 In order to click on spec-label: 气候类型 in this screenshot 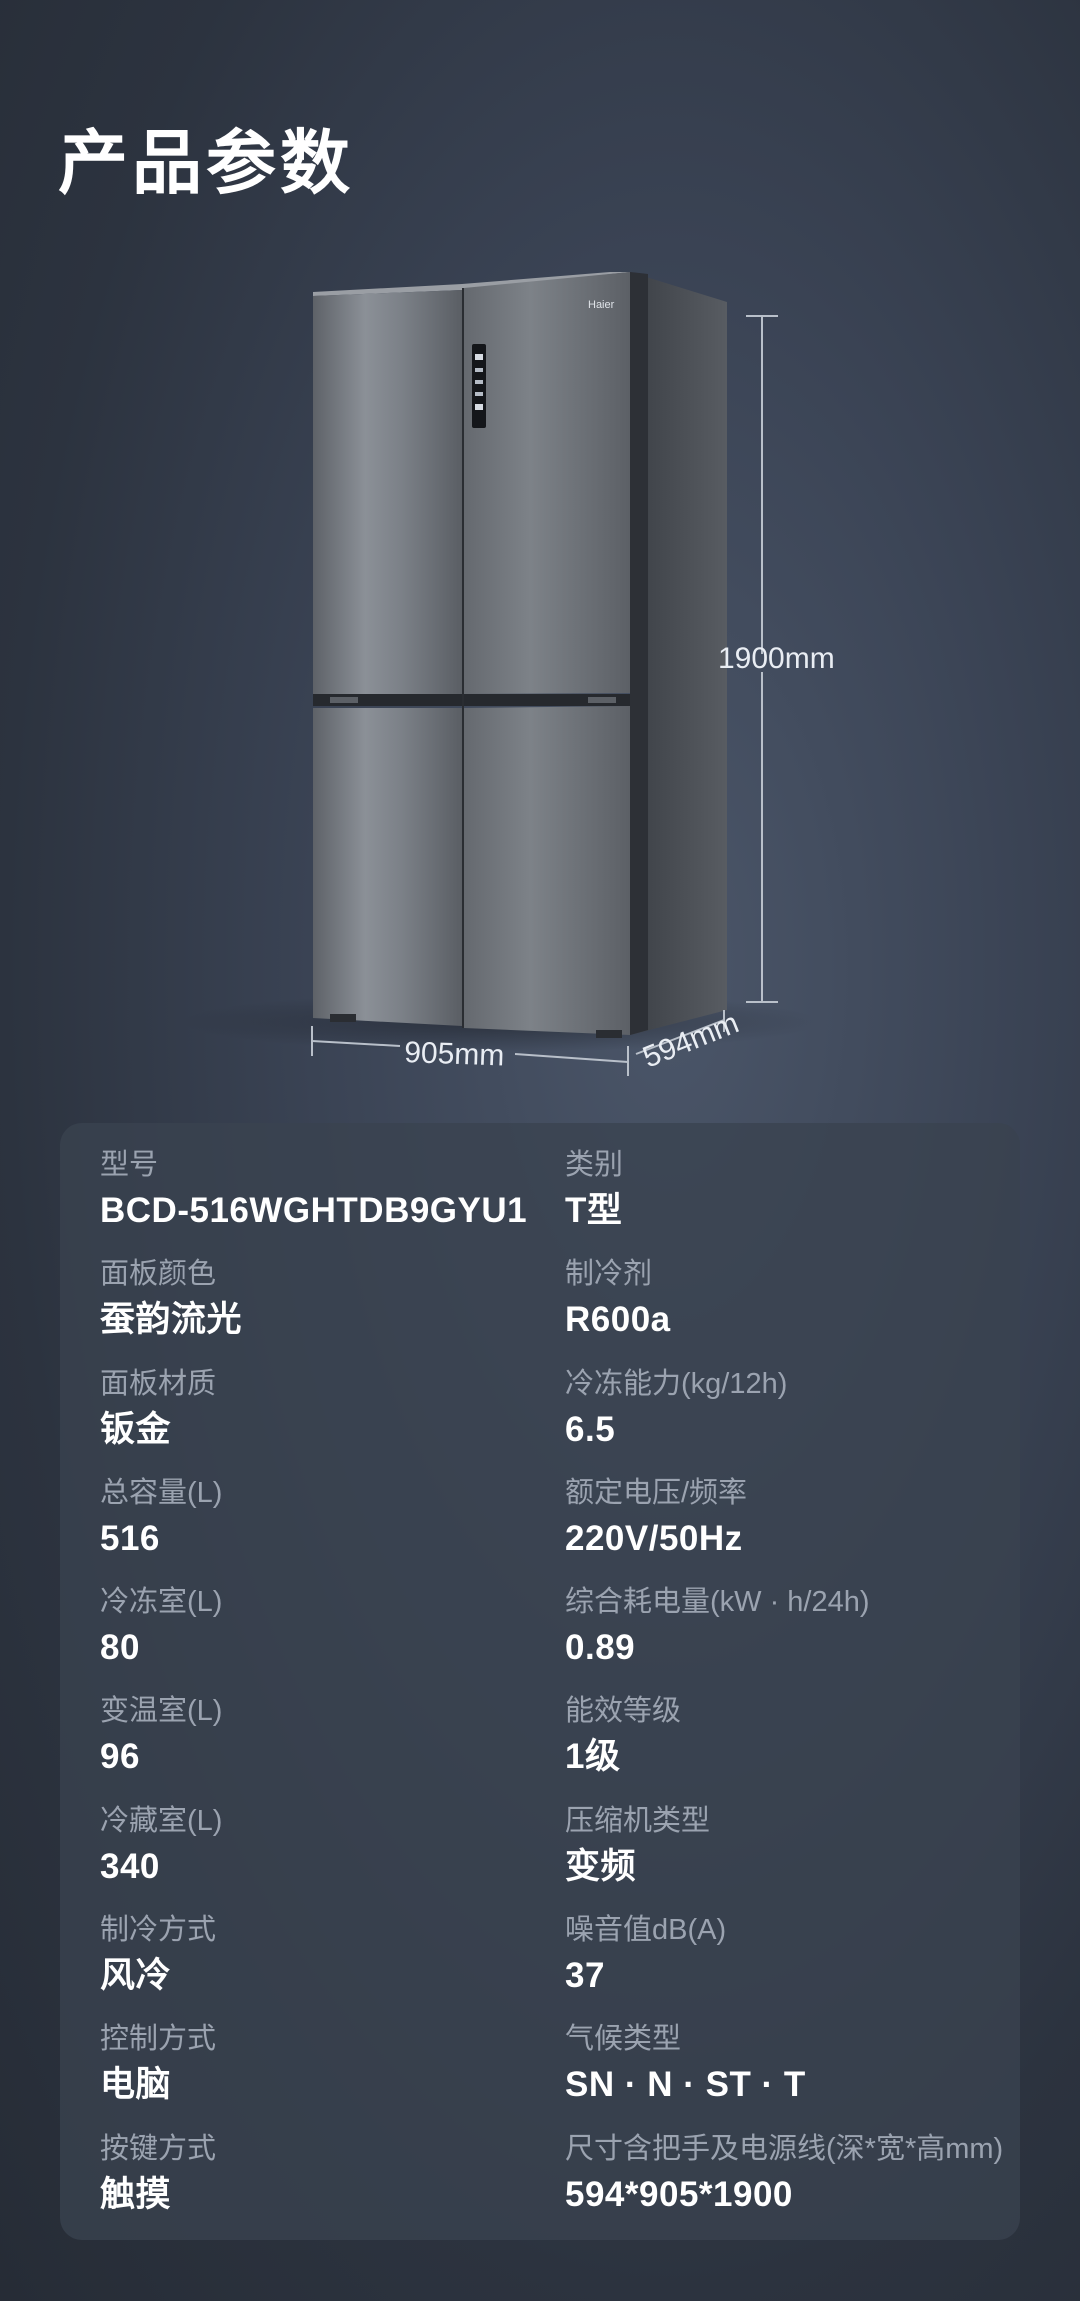, I will do `click(623, 2039)`.